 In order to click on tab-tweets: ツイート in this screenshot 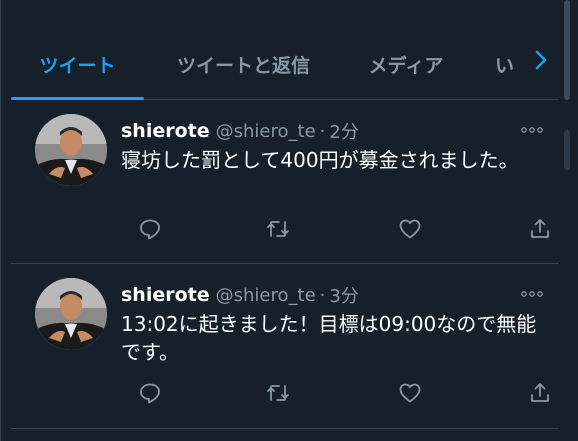, I will do `click(77, 64)`.